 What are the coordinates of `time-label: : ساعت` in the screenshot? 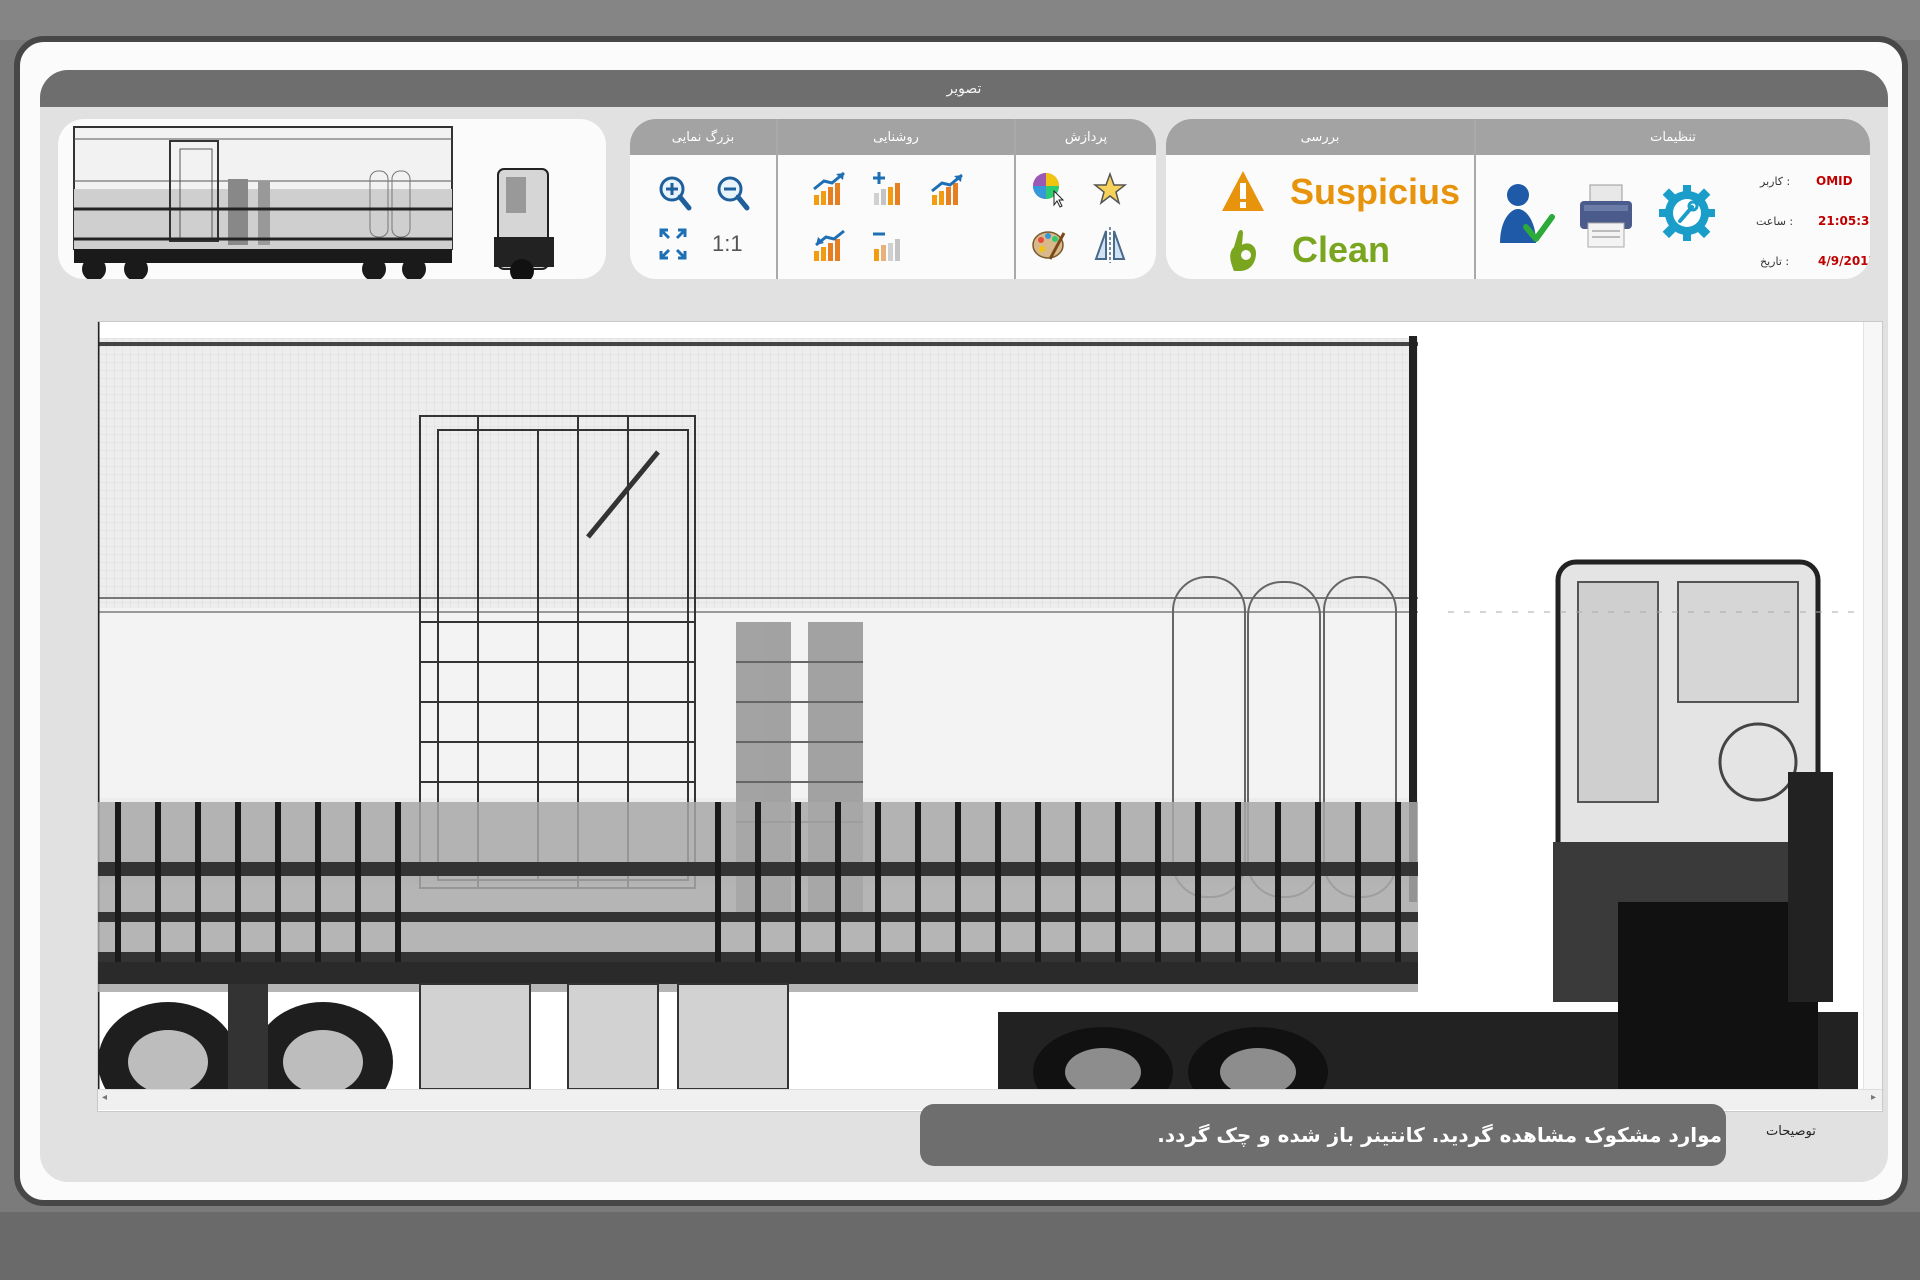 It's located at (1775, 221).